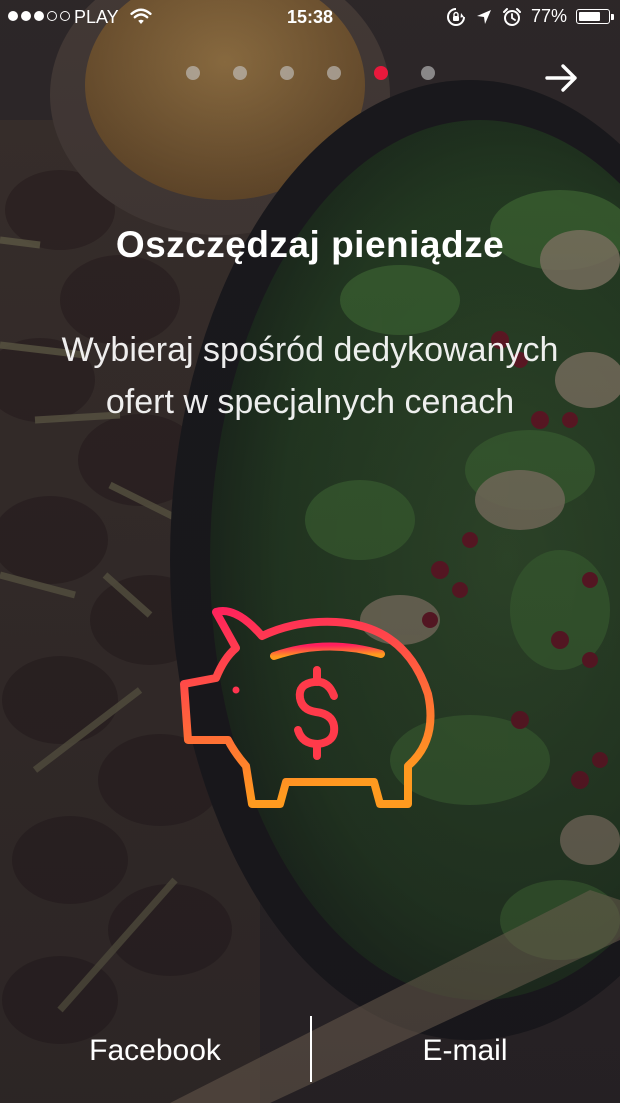  I want to click on onboarding-title: Oszczędzaj pieniądze, so click(310, 244).